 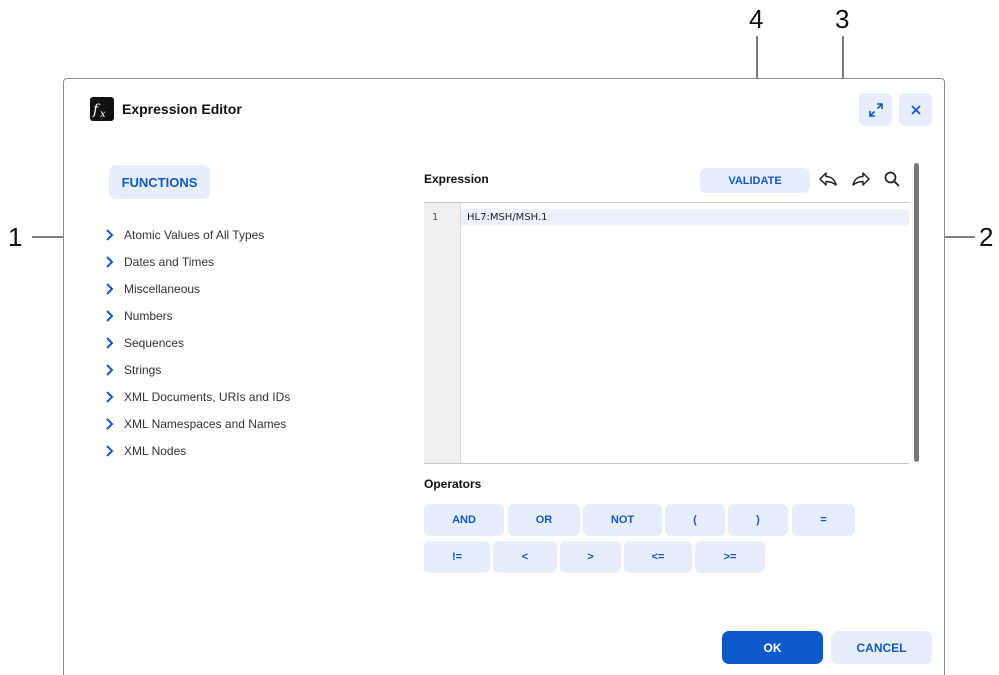 What do you see at coordinates (453, 484) in the screenshot?
I see `operators-label: Operators` at bounding box center [453, 484].